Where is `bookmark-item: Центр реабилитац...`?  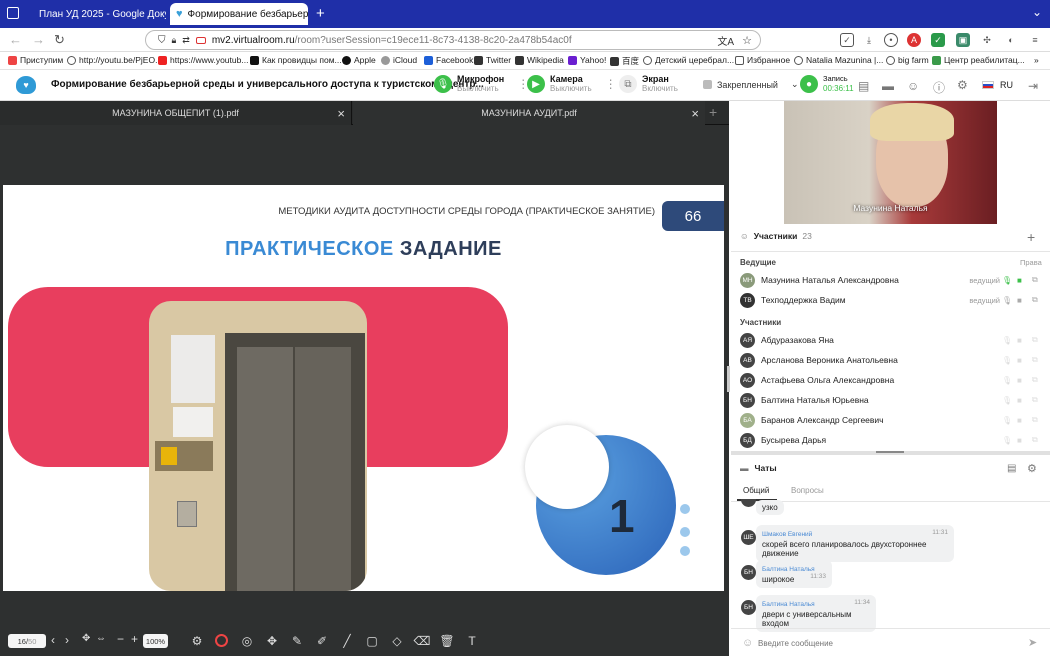
bookmark-item: Центр реабилитац... is located at coordinates (978, 60).